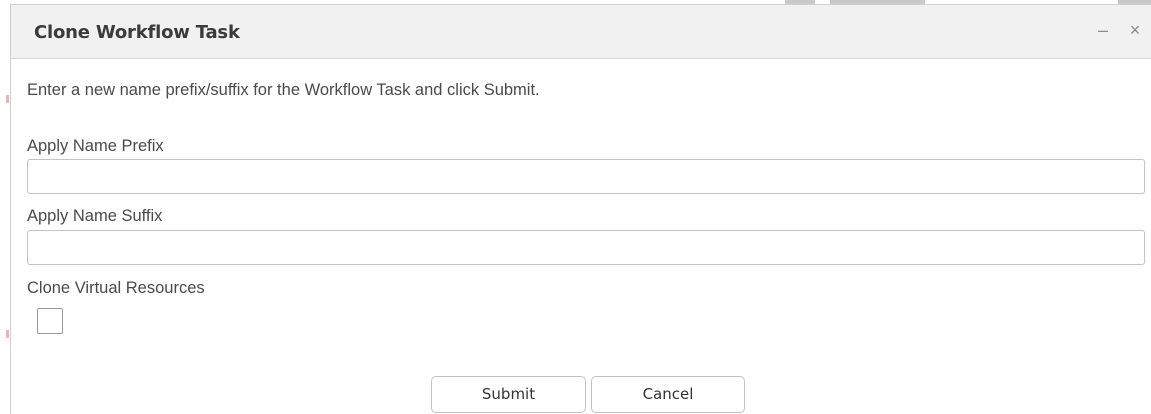 The width and height of the screenshot is (1151, 414). I want to click on clone-virtual-resources-label: Clone Virtual Resources, so click(116, 288).